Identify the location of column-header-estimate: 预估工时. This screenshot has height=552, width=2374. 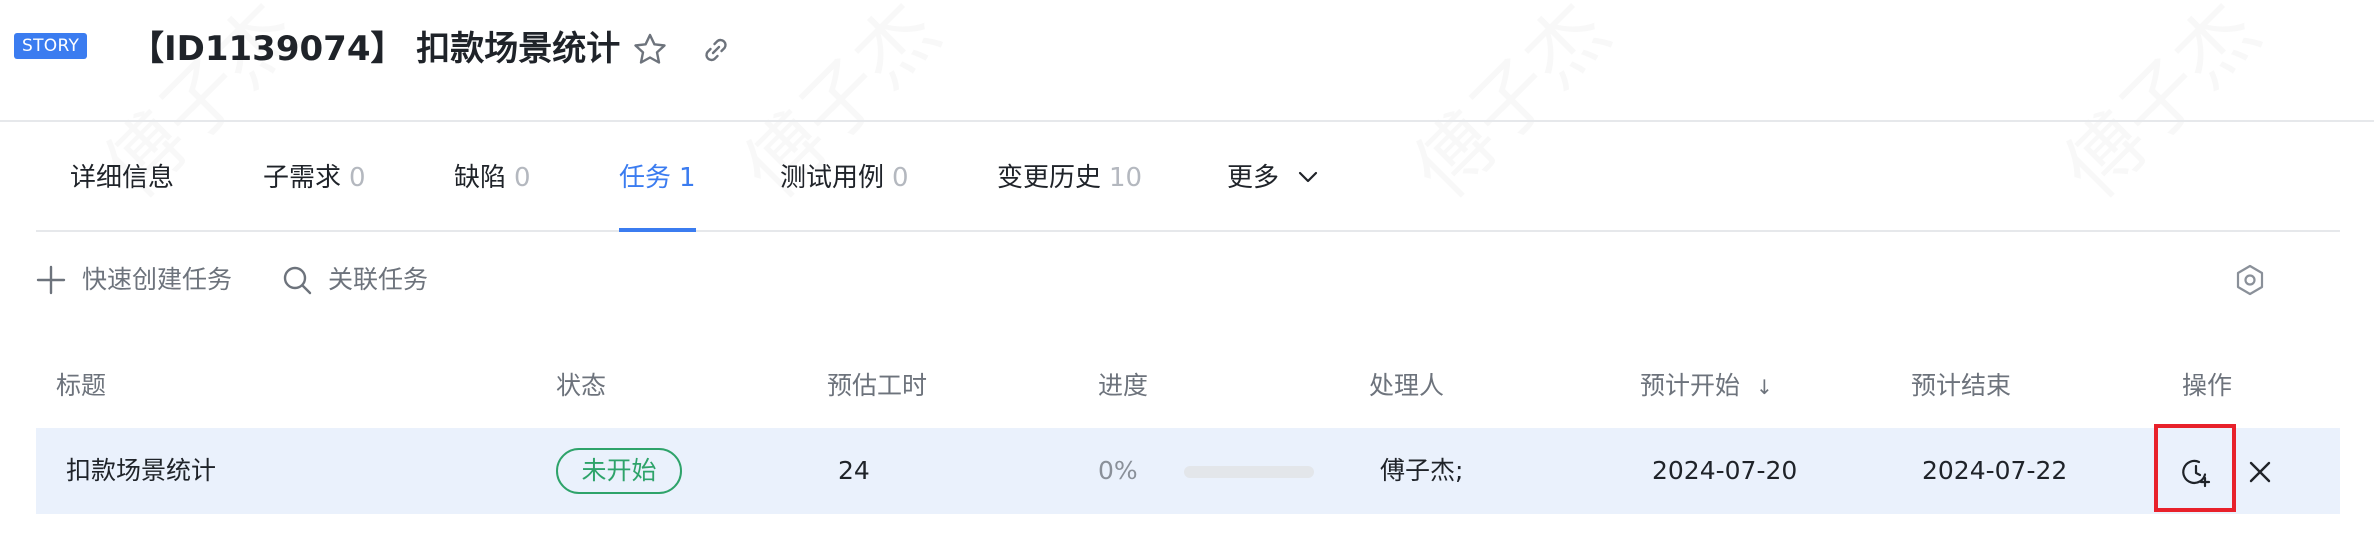
(877, 386).